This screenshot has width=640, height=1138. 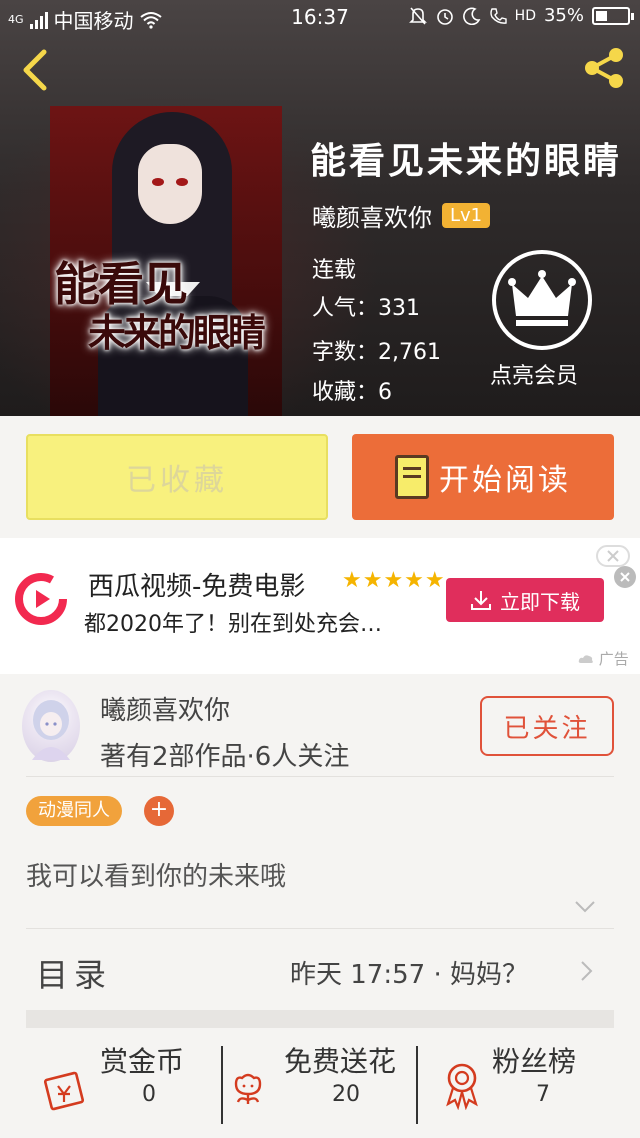 I want to click on last-chapter-update: 昨天 17:57 · 妈妈？, so click(x=409, y=975).